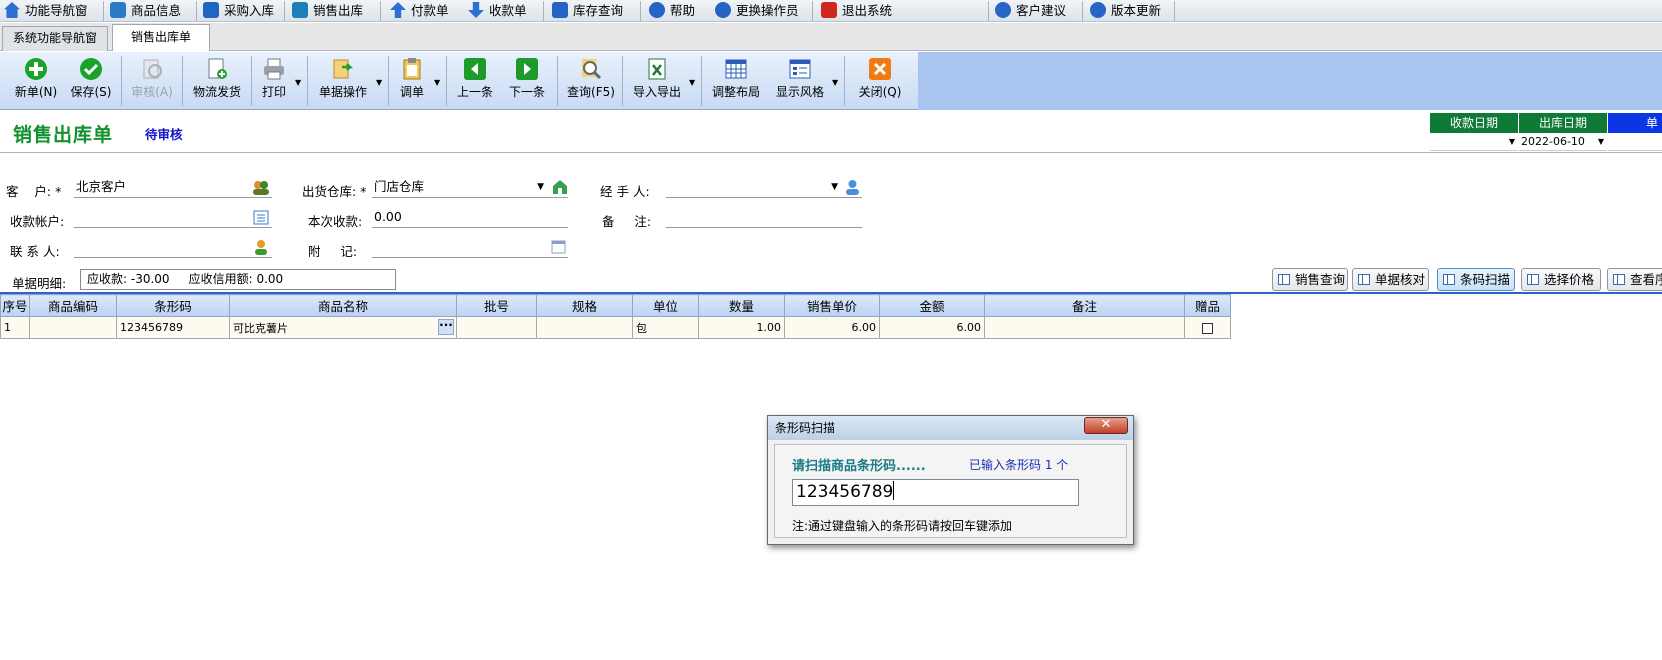  Describe the element at coordinates (274, 69) in the screenshot. I see `printer-icon` at that location.